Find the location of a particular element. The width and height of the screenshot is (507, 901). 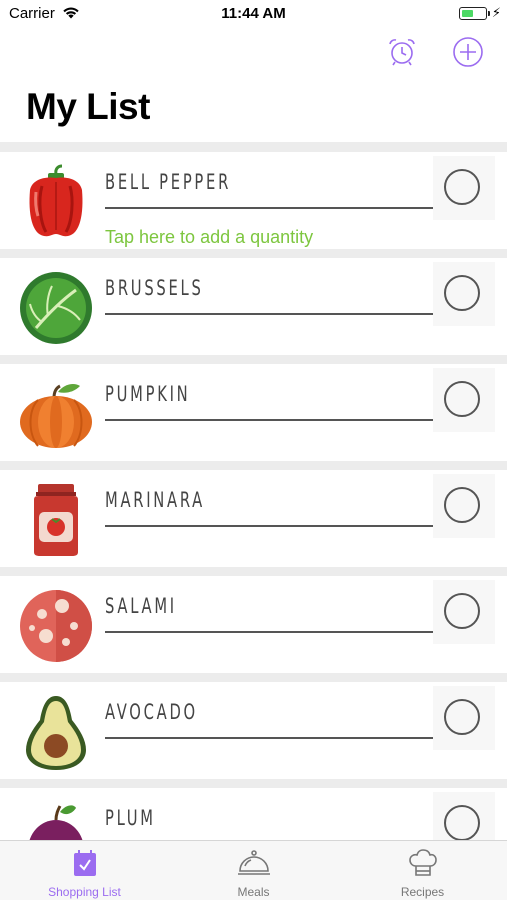

page-title: My List is located at coordinates (88, 106).